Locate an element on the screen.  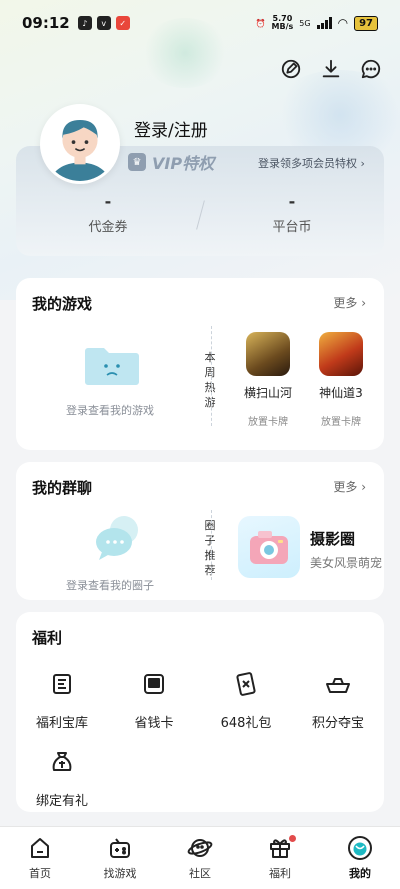
my-groups-more-link: 更多 › is located at coordinates (349, 486).